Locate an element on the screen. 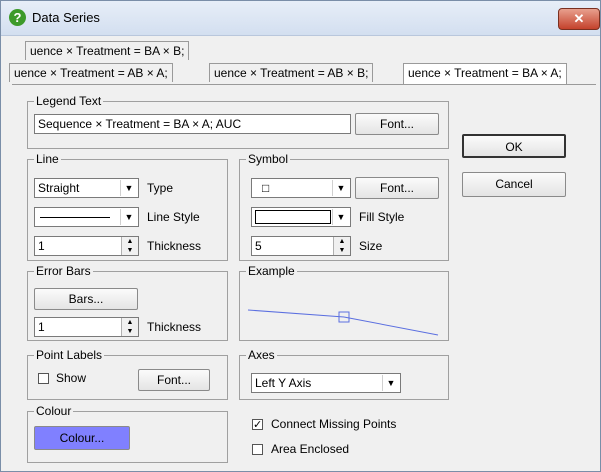 Image resolution: width=601 pixels, height=472 pixels. fill-style-select: ▼ is located at coordinates (301, 217).